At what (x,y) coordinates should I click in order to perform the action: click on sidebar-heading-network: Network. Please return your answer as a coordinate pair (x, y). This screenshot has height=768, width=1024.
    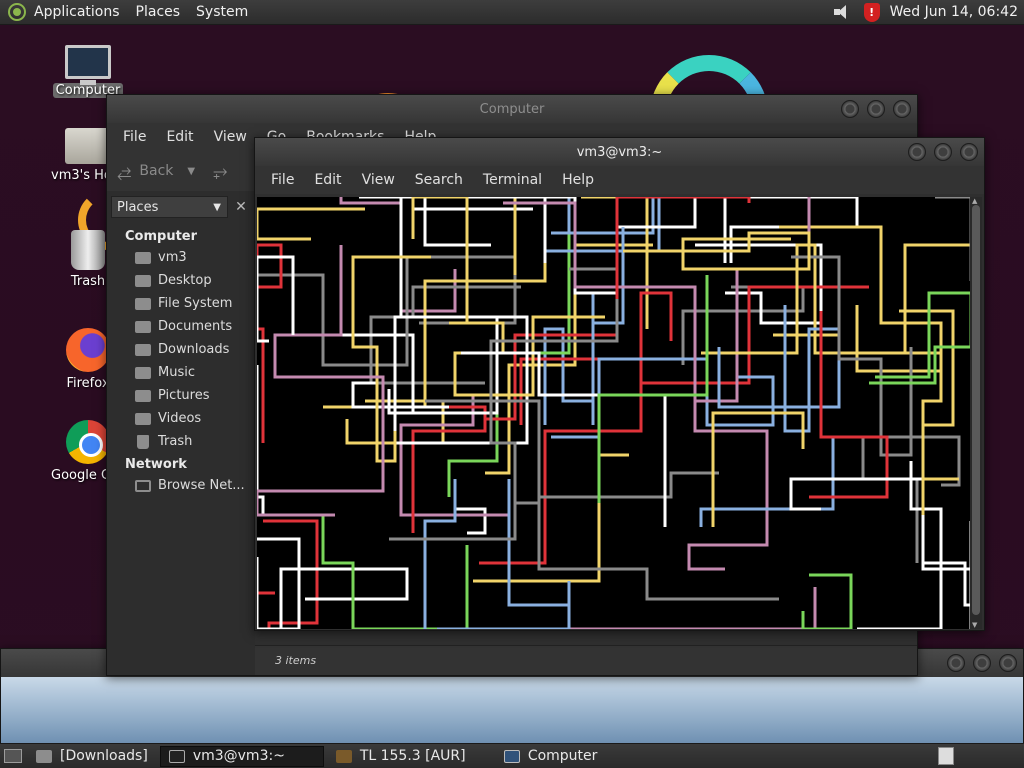
    Looking at the image, I should click on (156, 464).